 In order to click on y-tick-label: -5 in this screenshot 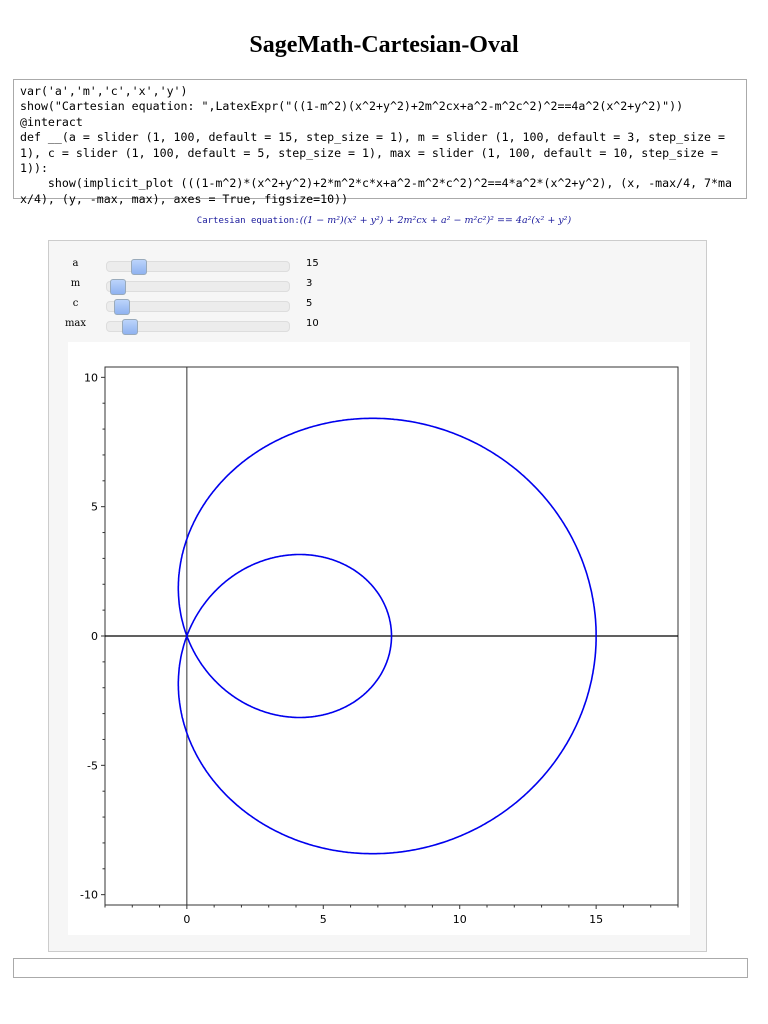, I will do `click(92, 765)`.